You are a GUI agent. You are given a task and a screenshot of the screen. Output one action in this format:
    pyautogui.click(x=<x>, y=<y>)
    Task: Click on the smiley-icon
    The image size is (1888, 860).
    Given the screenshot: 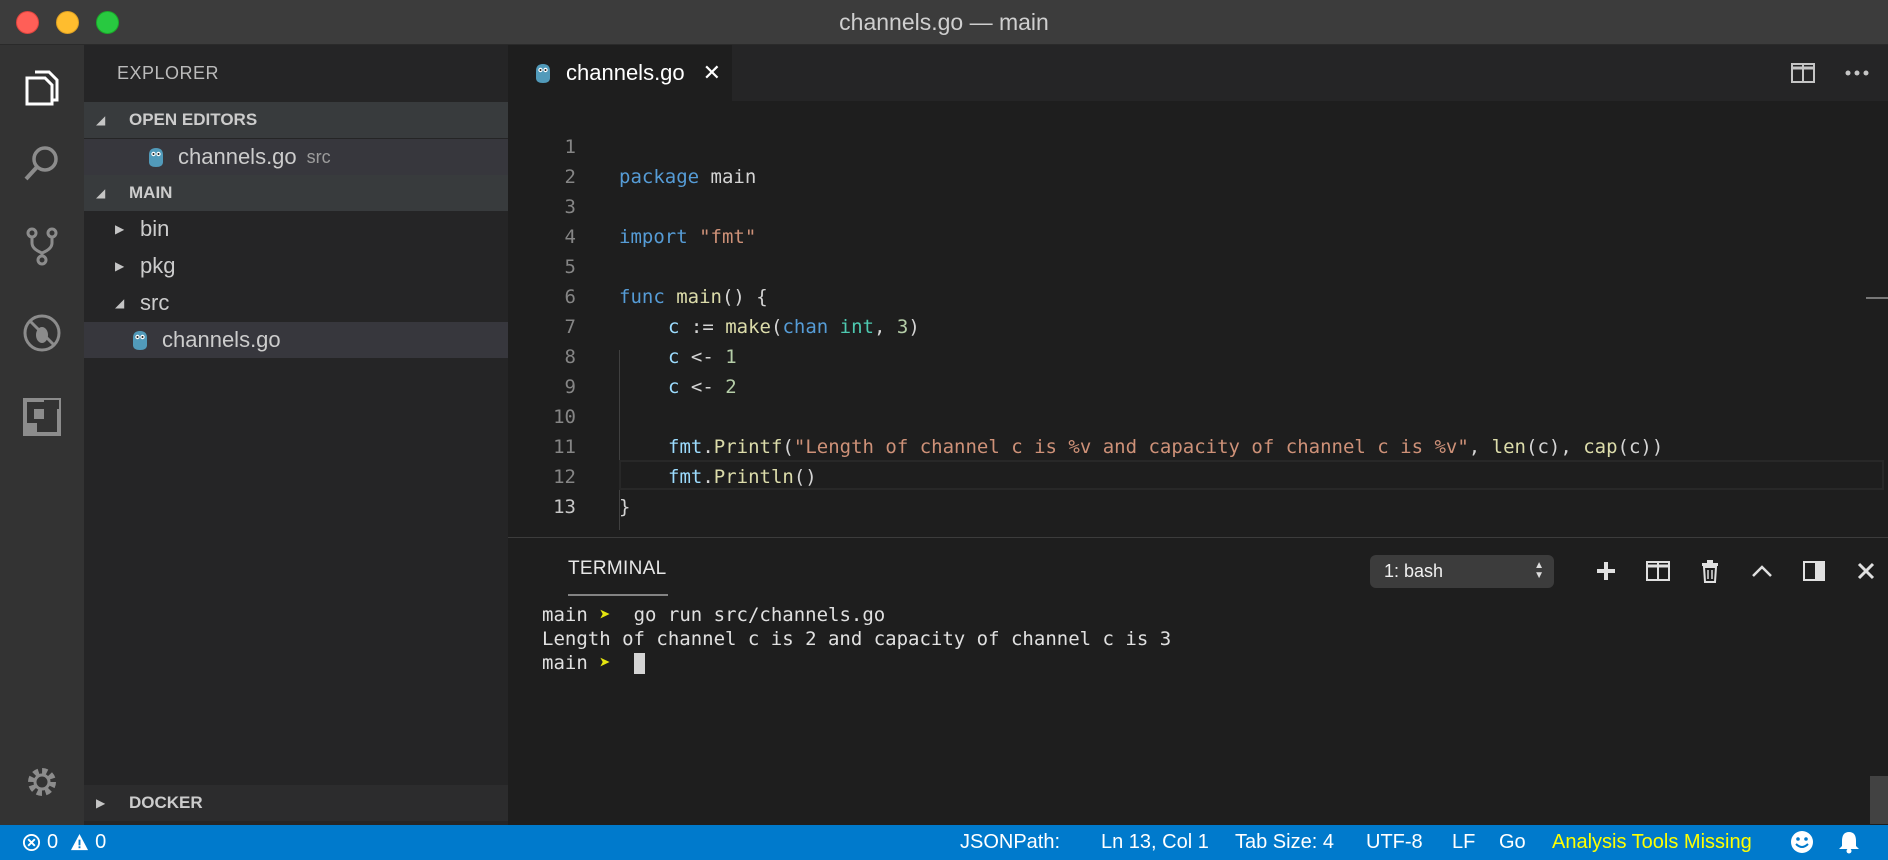 What is the action you would take?
    pyautogui.click(x=1802, y=842)
    